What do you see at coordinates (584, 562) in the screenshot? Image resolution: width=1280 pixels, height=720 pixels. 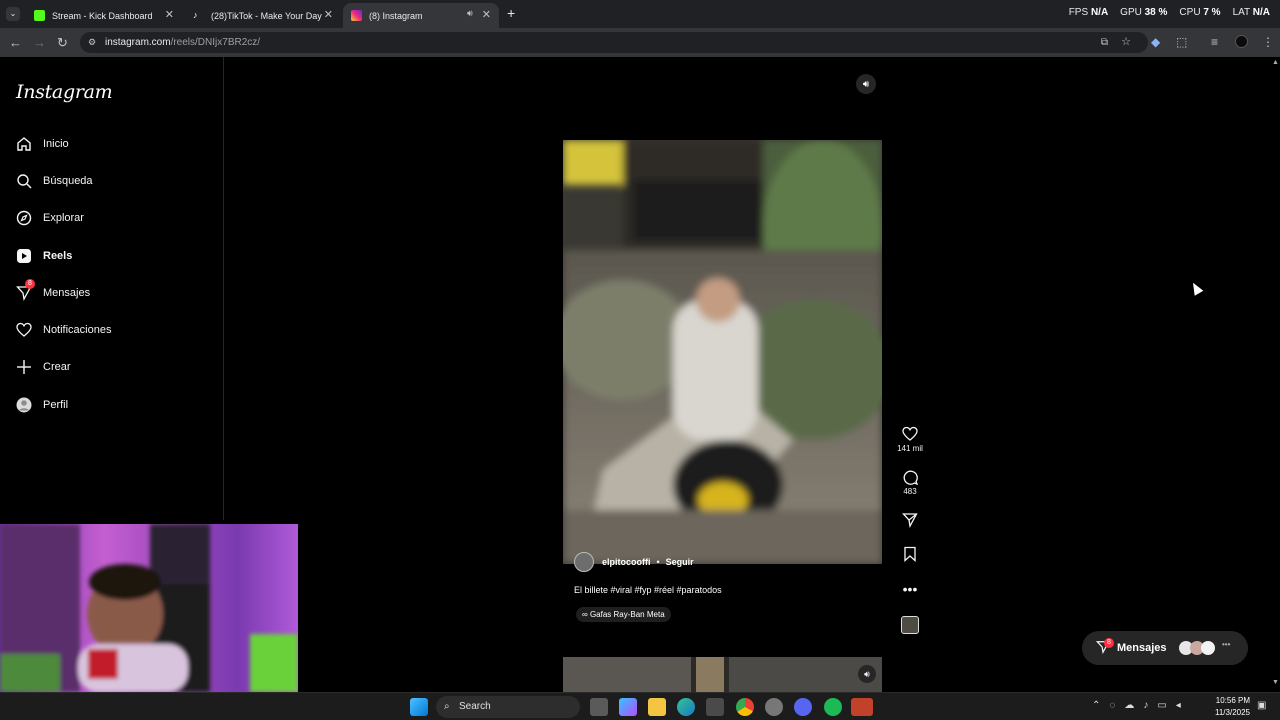 I see `author-avatar` at bounding box center [584, 562].